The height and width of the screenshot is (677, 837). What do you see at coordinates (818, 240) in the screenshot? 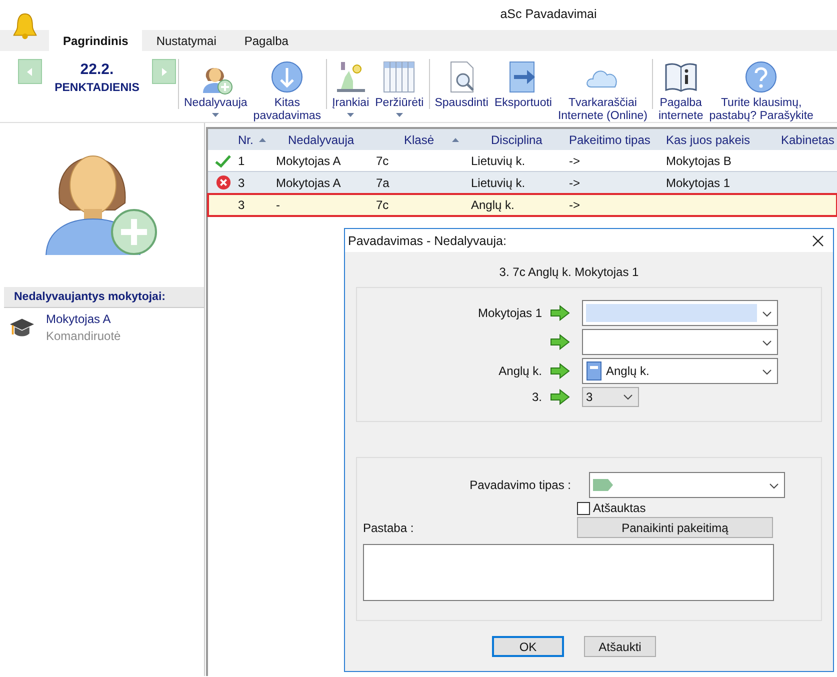
I see `close-icon` at bounding box center [818, 240].